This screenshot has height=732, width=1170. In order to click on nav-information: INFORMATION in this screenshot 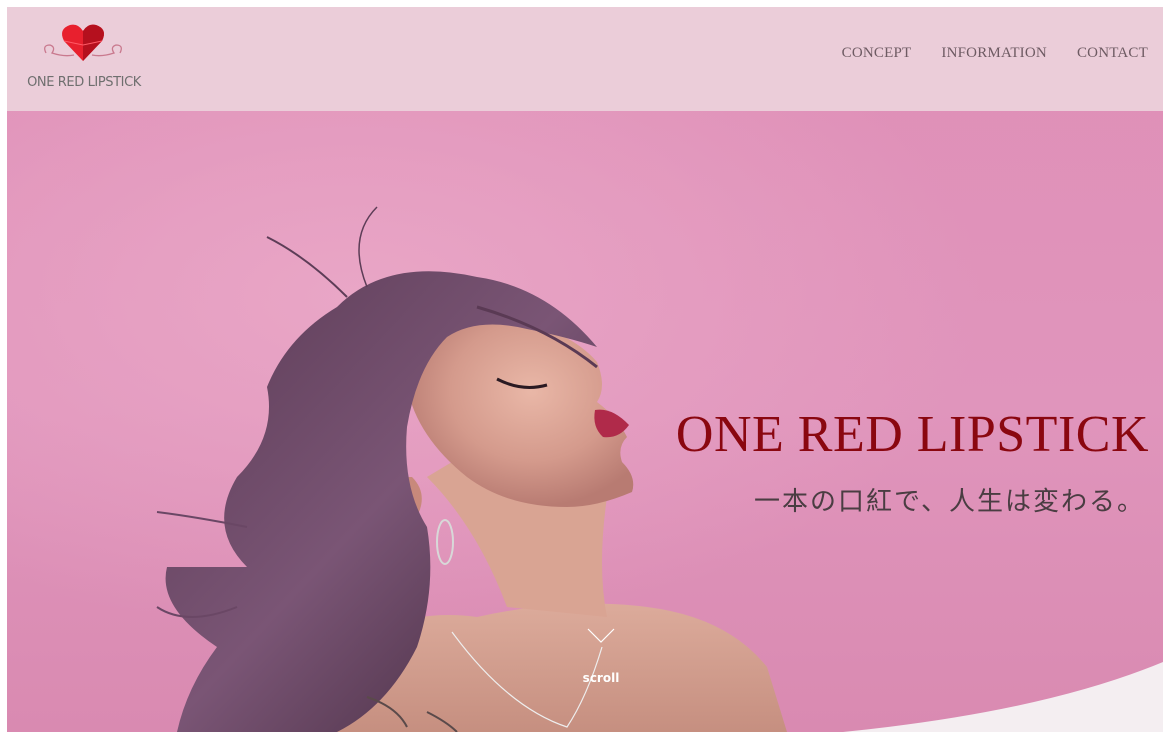, I will do `click(994, 53)`.